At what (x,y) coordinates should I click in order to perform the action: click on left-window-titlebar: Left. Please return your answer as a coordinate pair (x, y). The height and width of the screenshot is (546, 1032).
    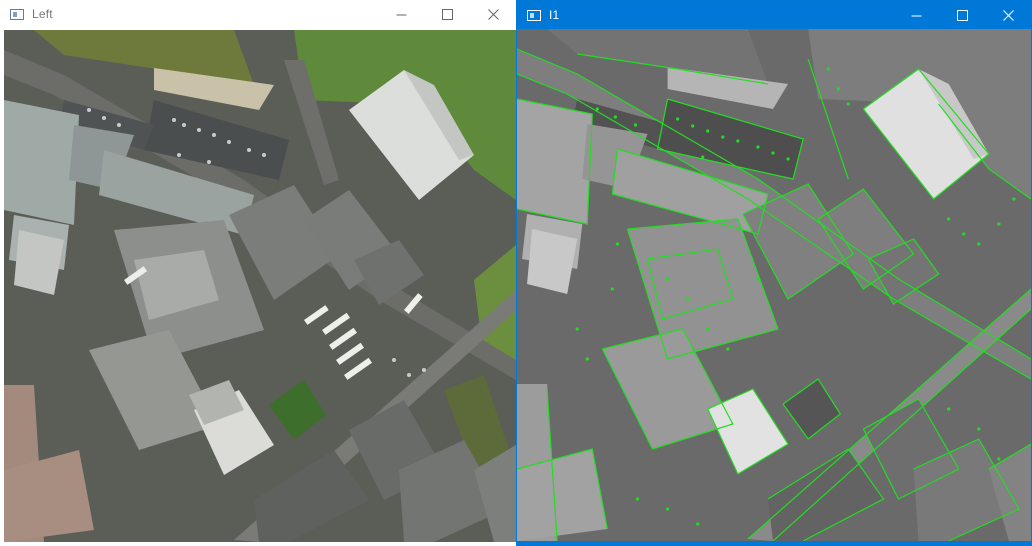
    Looking at the image, I should click on (258, 14).